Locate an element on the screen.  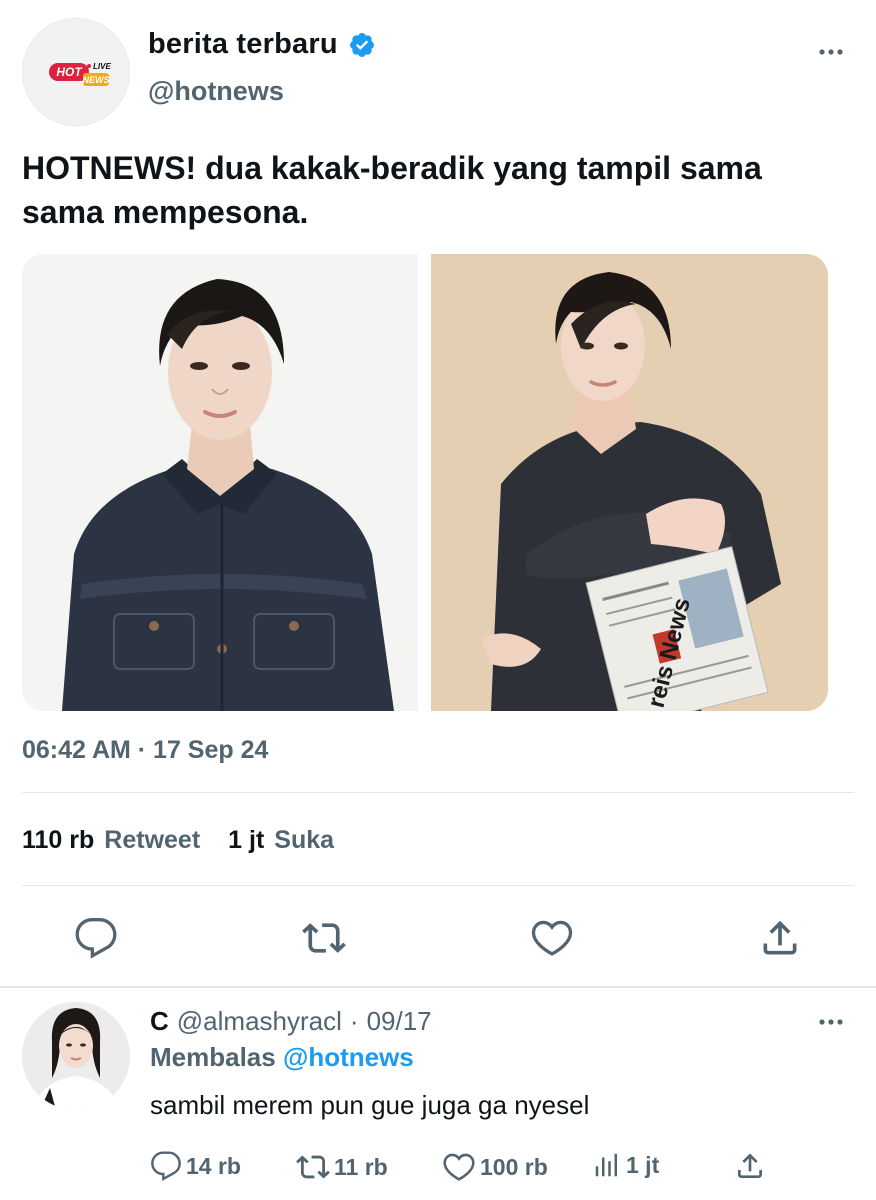
reply-header: C @almashyracl · 09/17 is located at coordinates (291, 1021).